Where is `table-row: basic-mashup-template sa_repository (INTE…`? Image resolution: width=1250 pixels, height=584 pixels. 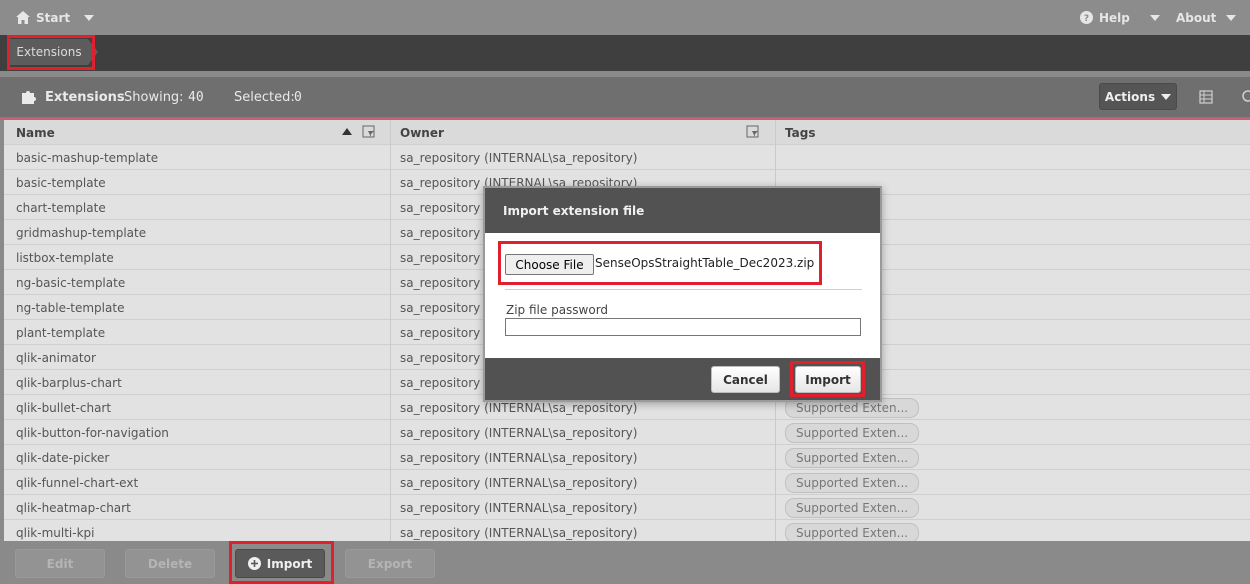 table-row: basic-mashup-template sa_repository (INTE… is located at coordinates (627, 157).